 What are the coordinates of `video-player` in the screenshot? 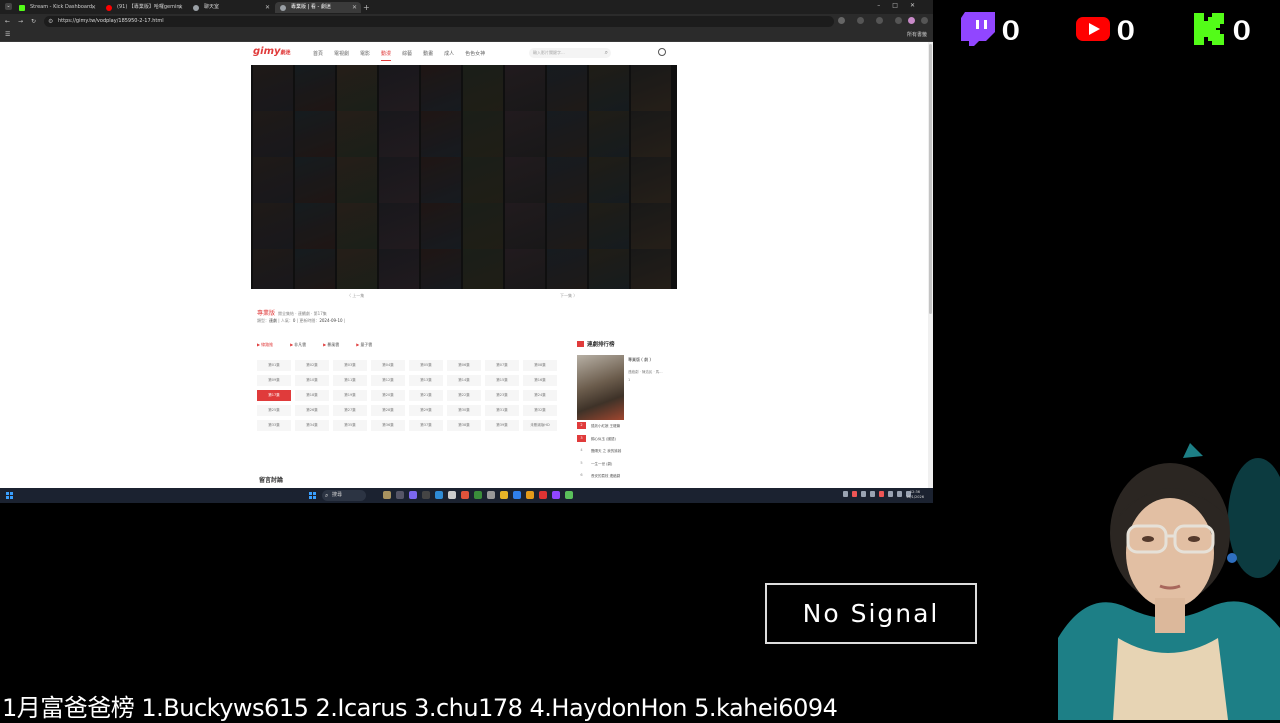 It's located at (464, 177).